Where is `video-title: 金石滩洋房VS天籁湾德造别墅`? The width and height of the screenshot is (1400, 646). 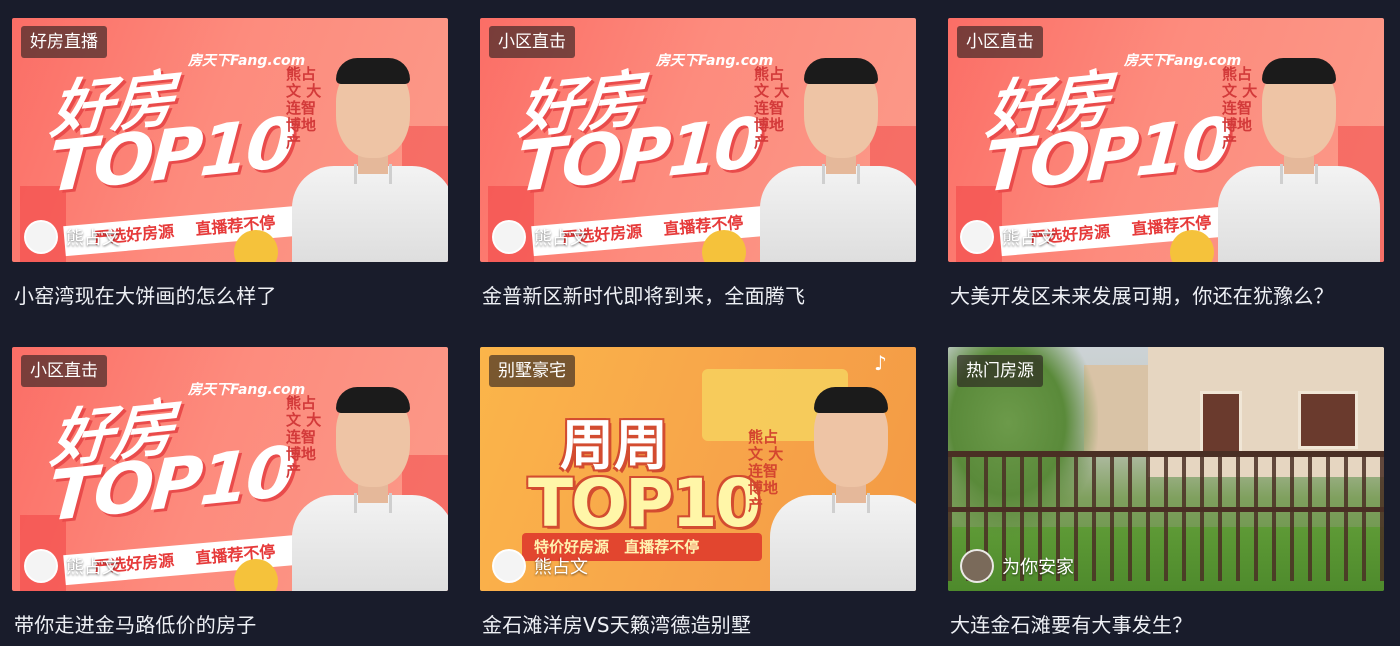 video-title: 金石滩洋房VS天籁湾德造别墅 is located at coordinates (616, 623).